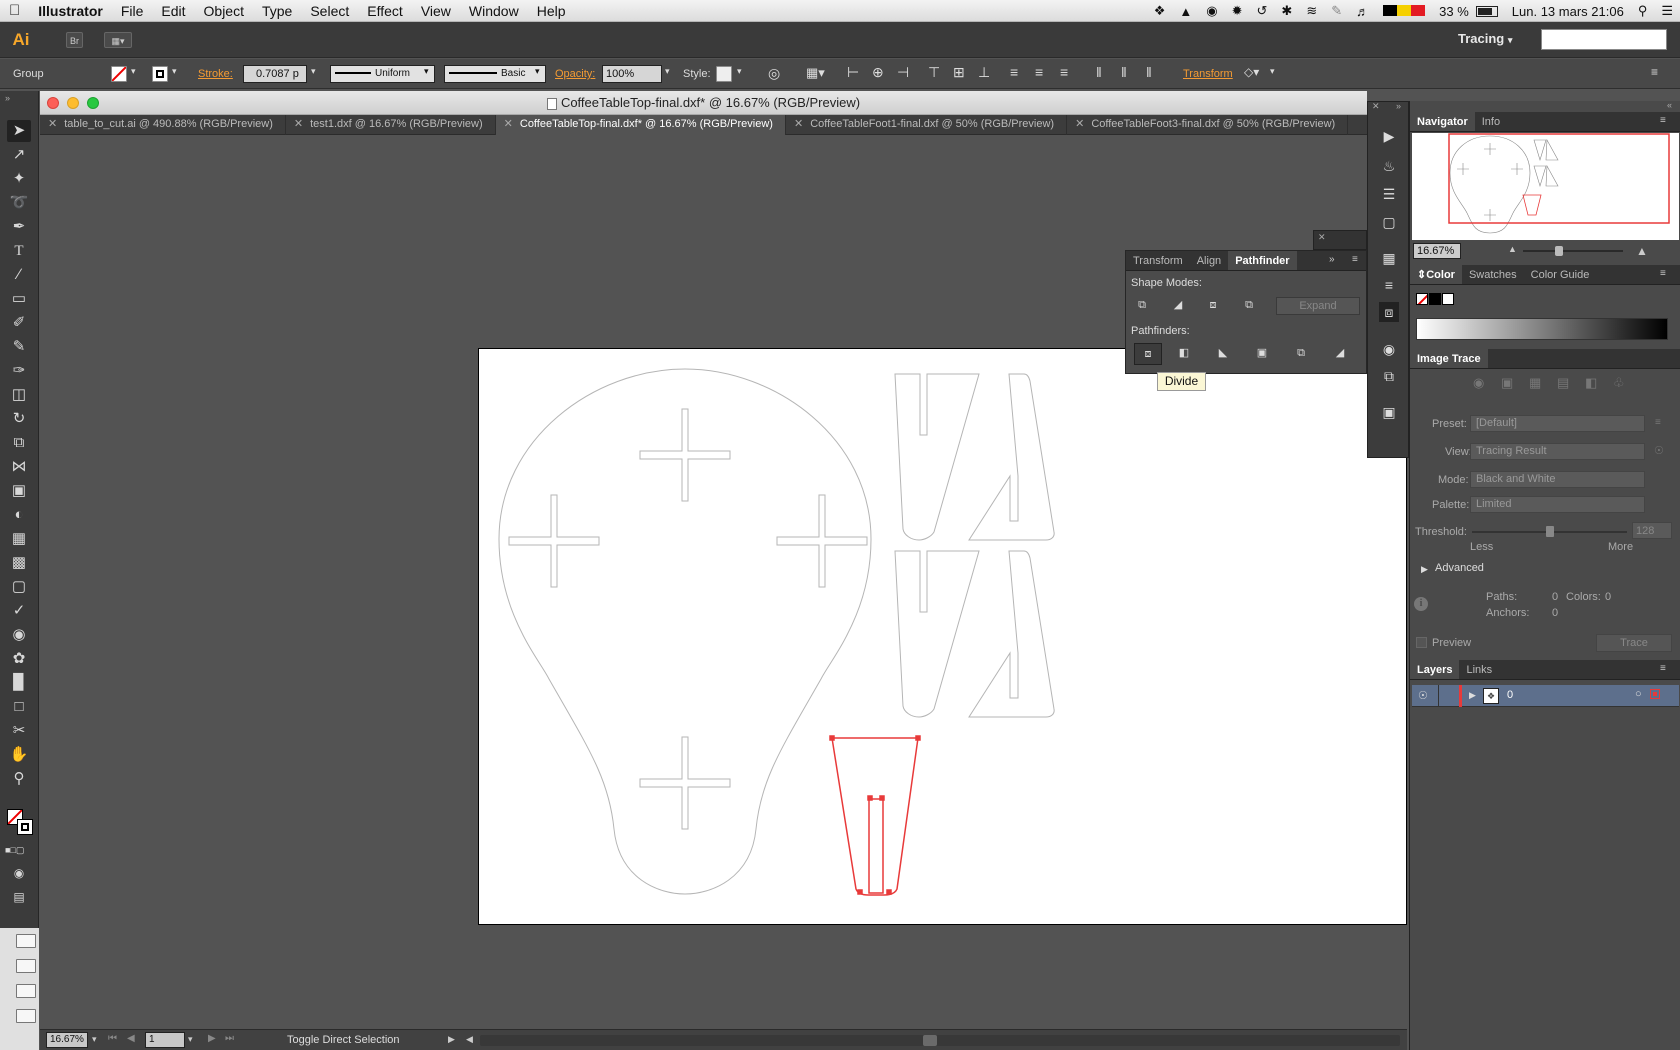  I want to click on magic-wand-tool-icon: ✦, so click(19, 179).